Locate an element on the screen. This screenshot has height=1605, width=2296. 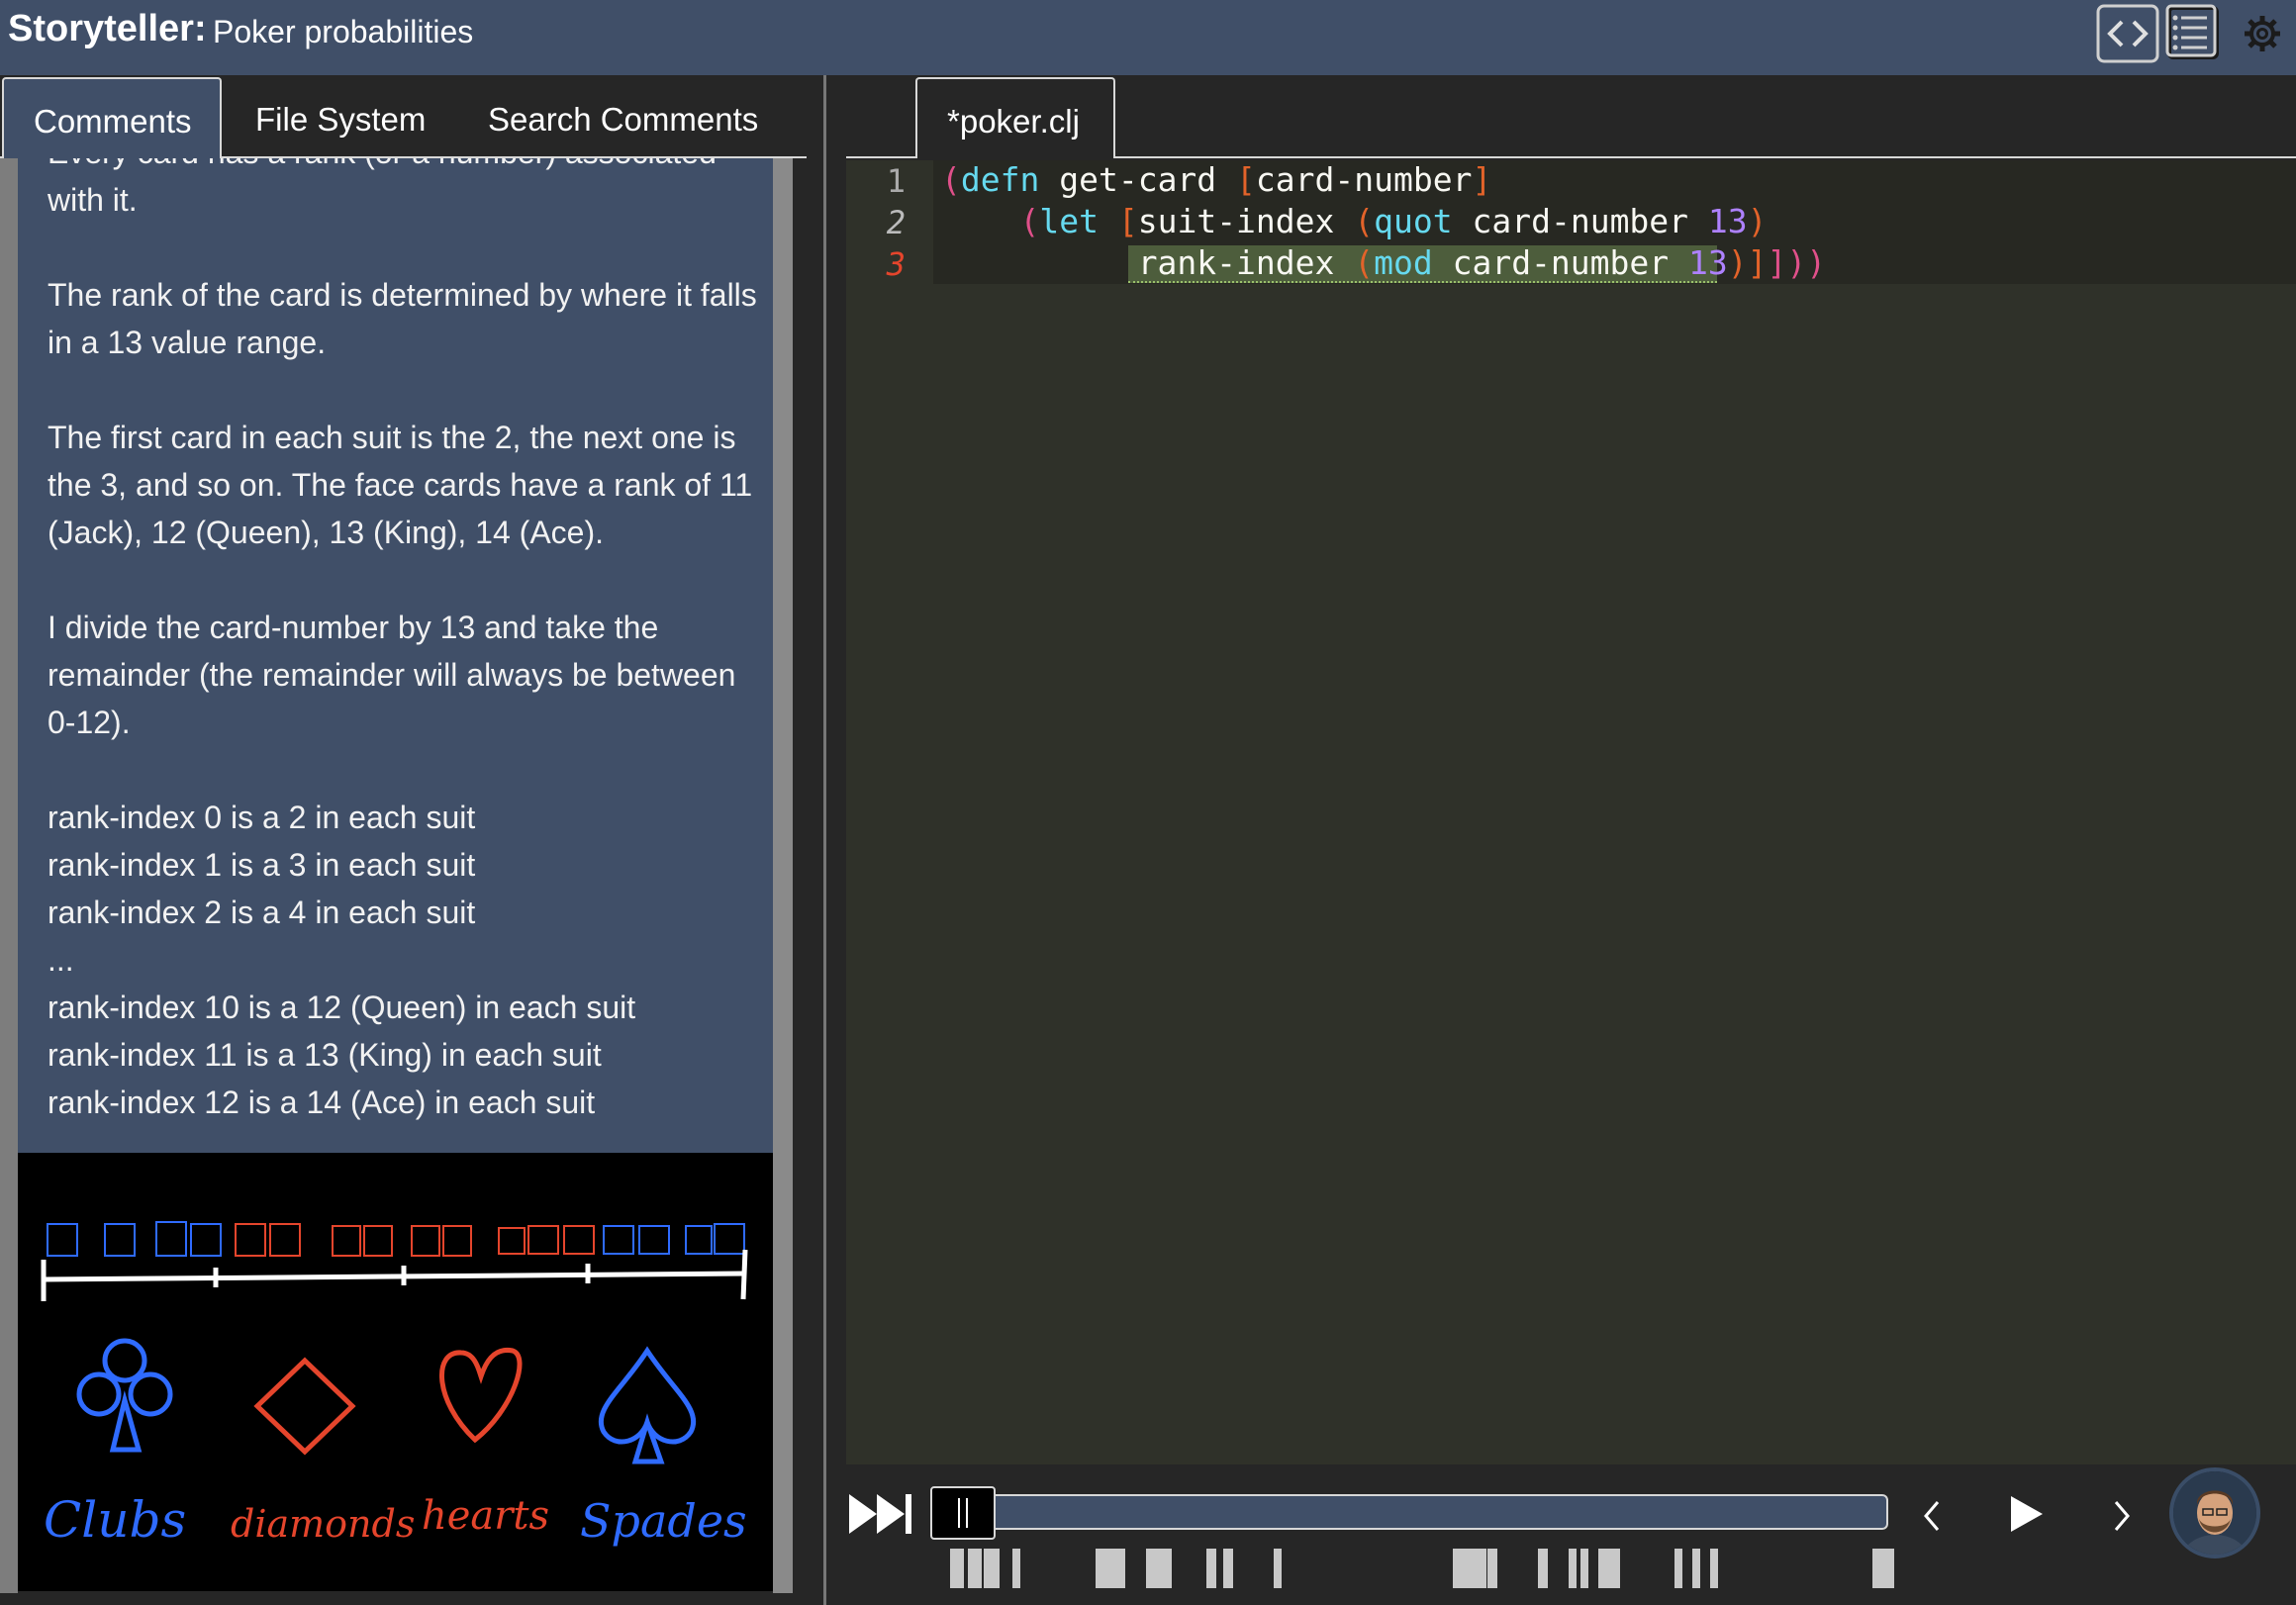
playback-slider-handle is located at coordinates (963, 1513).